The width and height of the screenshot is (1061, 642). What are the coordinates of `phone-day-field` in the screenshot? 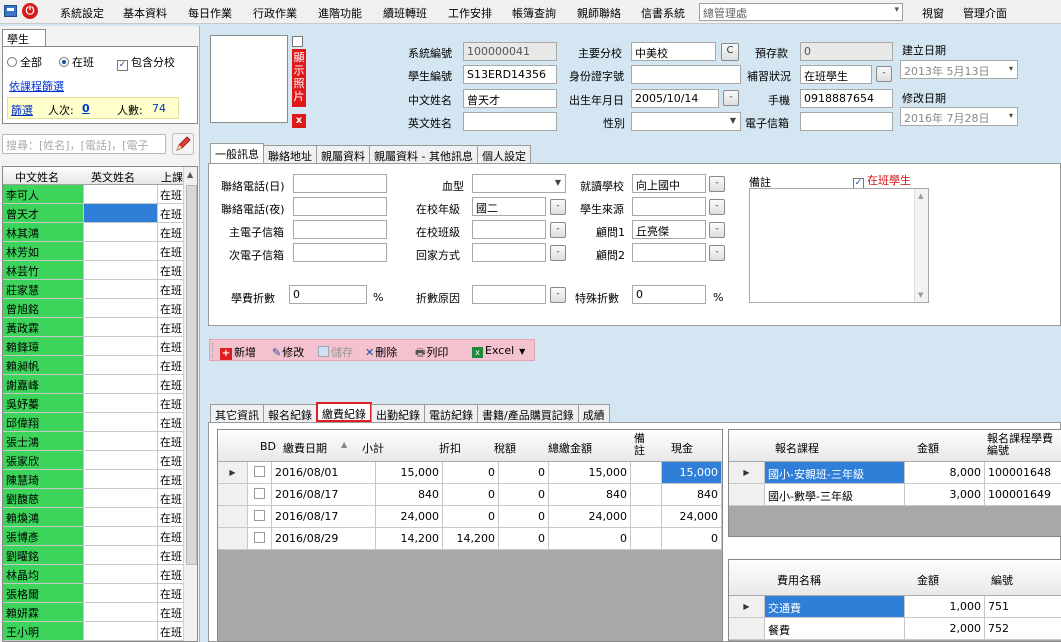 It's located at (340, 183).